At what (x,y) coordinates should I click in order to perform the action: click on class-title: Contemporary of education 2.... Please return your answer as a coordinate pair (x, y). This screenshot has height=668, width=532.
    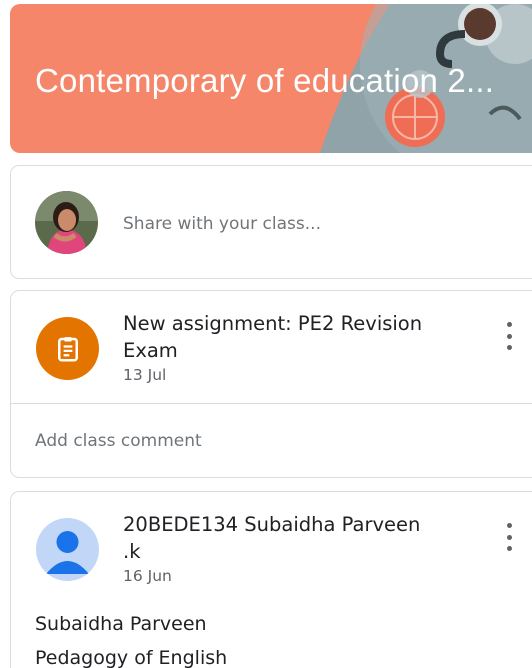
    Looking at the image, I should click on (265, 80).